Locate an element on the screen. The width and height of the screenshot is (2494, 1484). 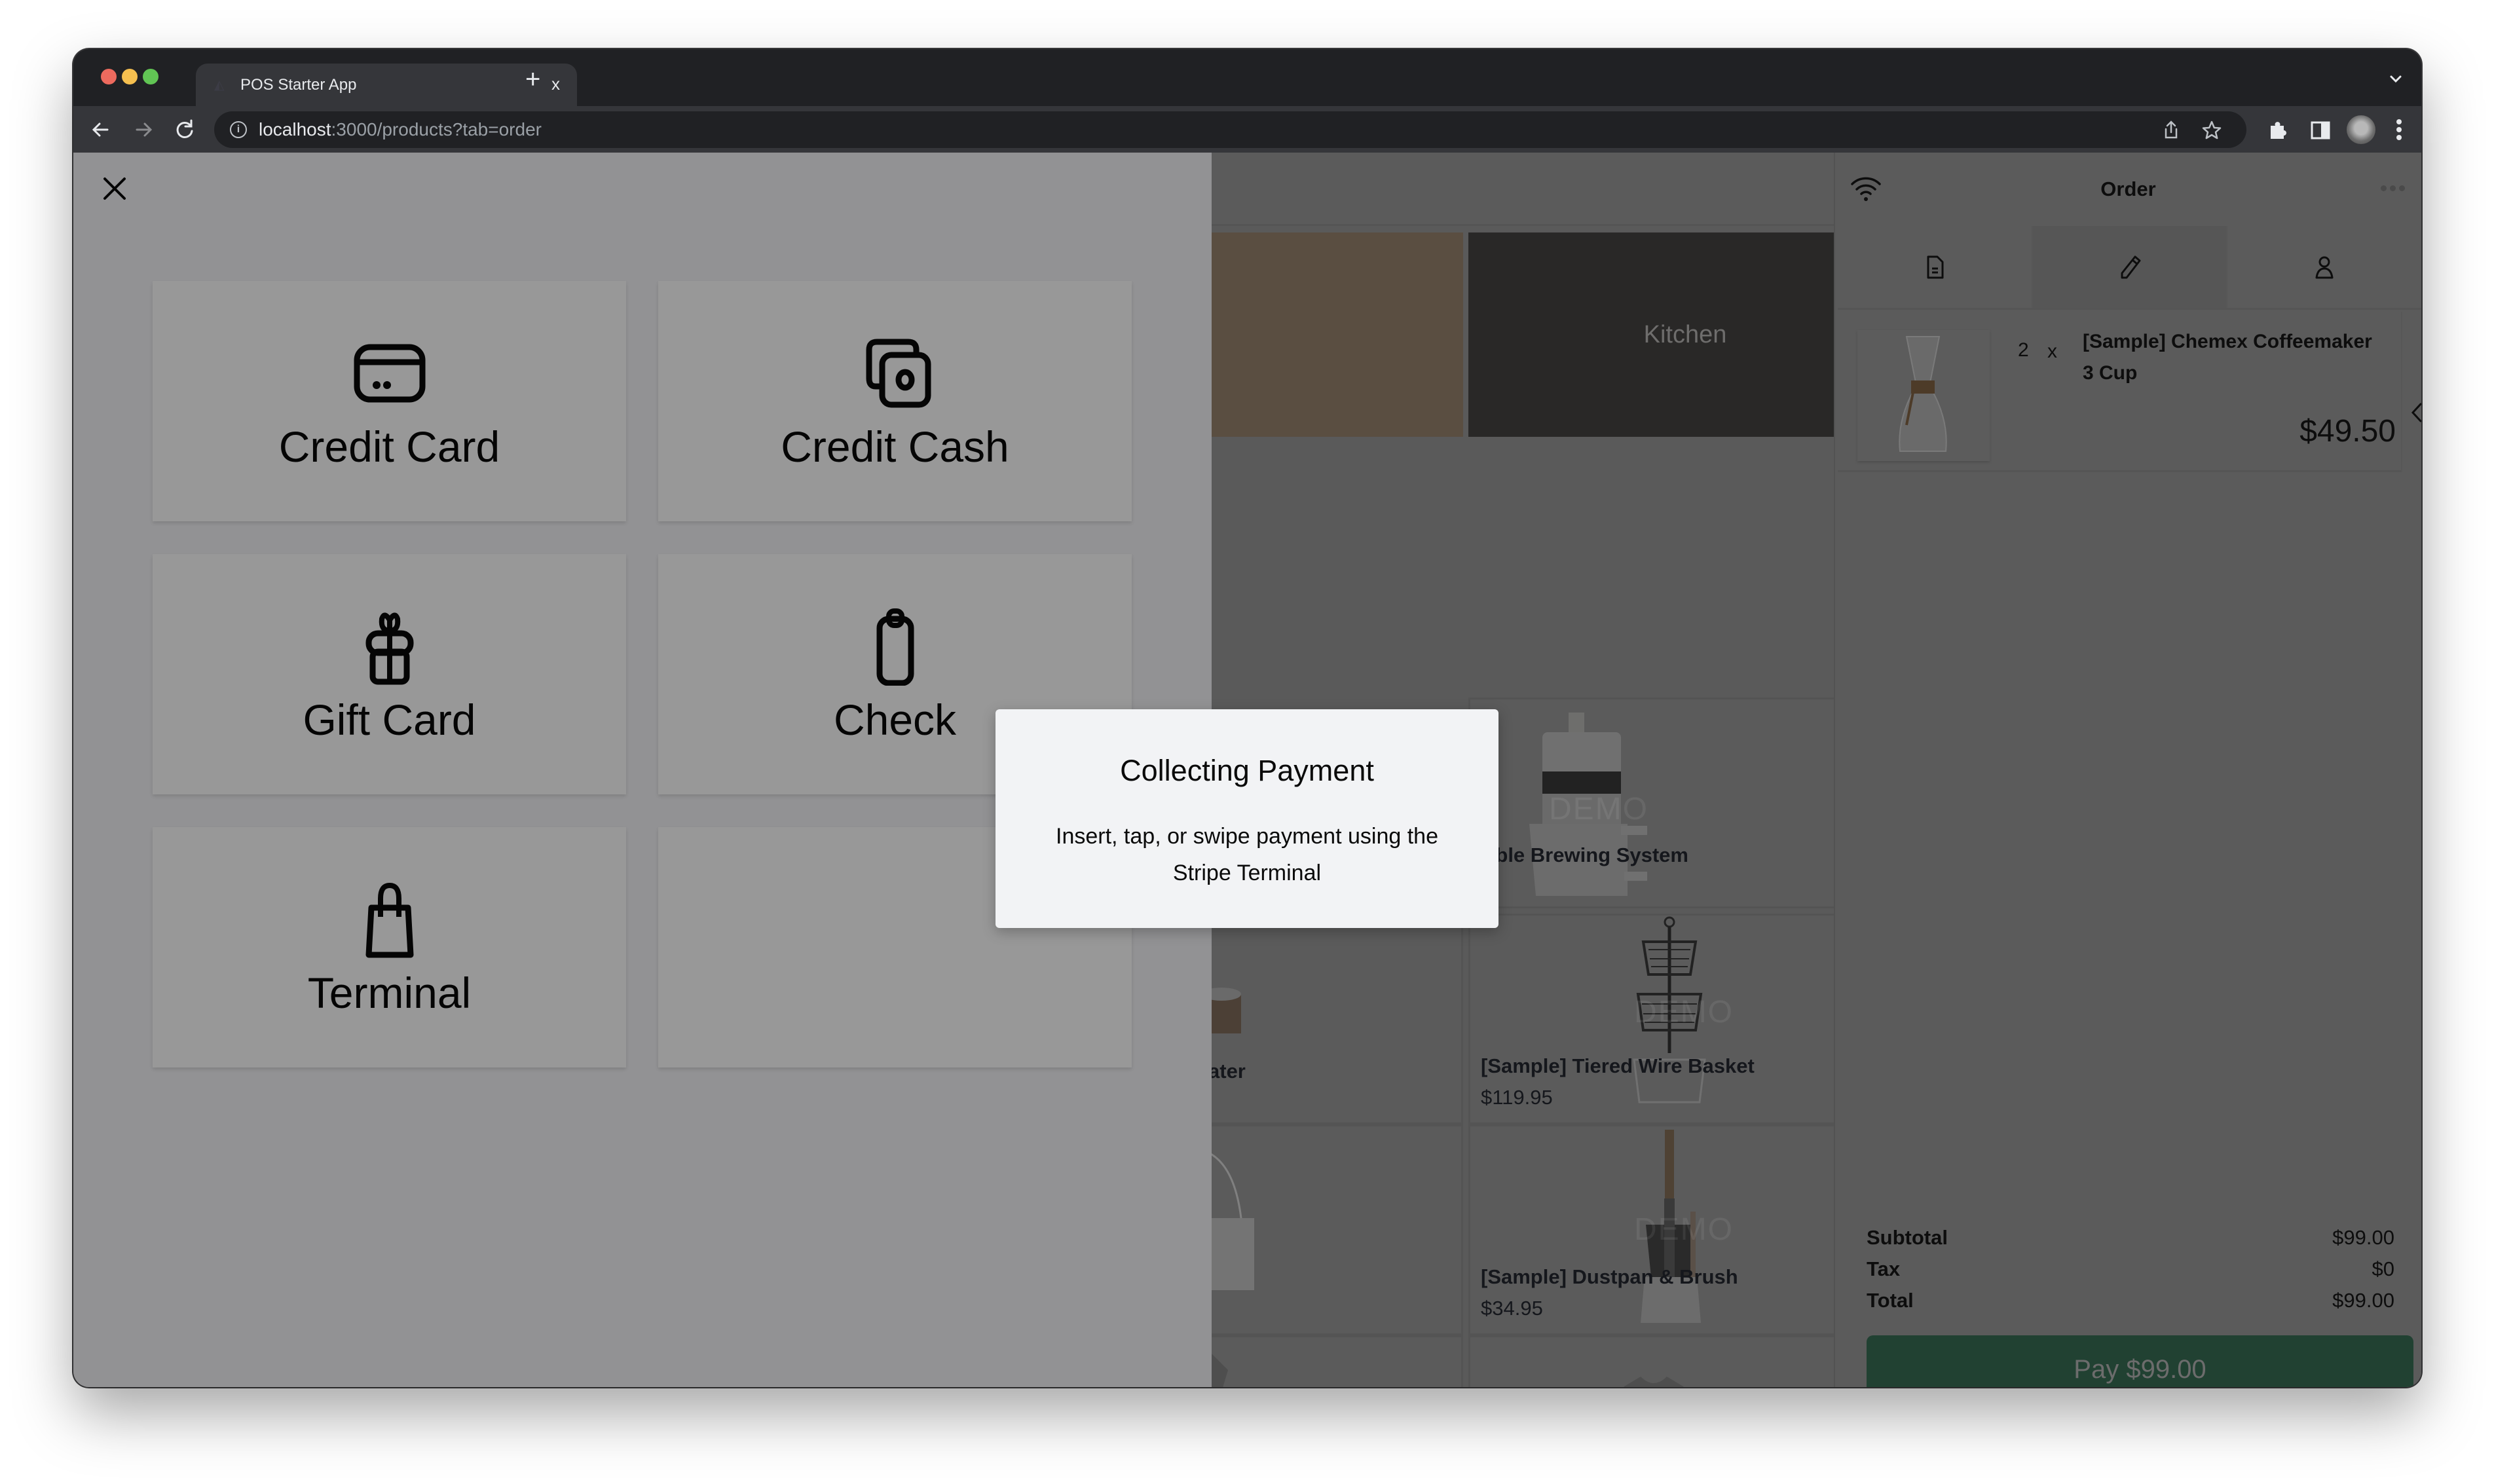
product-name: ater is located at coordinates (1227, 1071).